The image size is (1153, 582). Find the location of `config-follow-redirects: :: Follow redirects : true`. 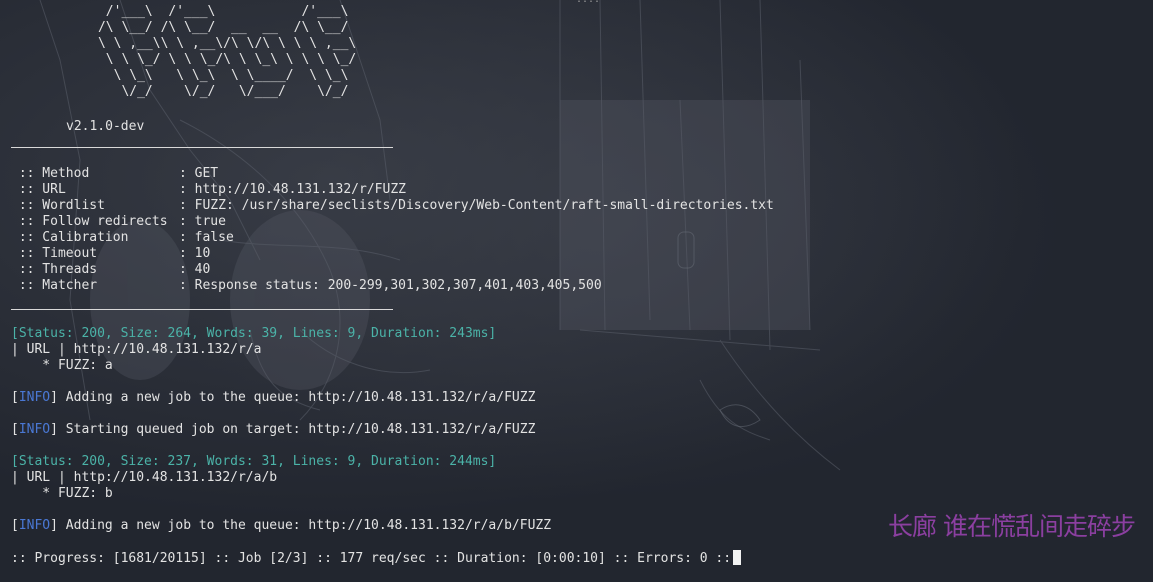

config-follow-redirects: :: Follow redirects : true is located at coordinates (118, 222).